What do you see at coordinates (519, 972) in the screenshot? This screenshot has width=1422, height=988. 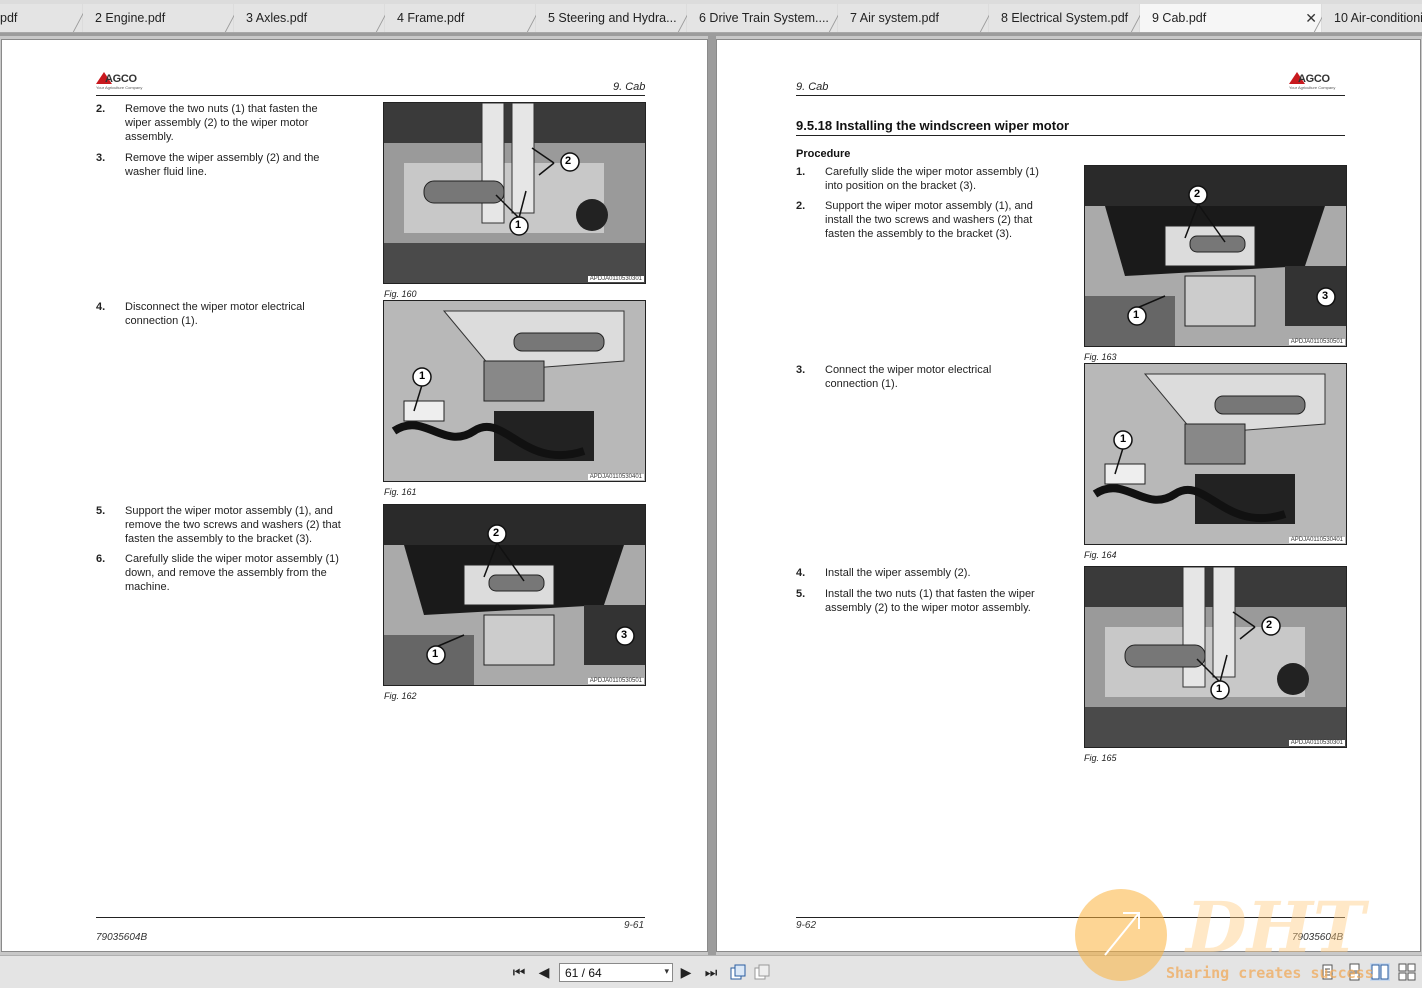 I see `first-page-button: ⏮` at bounding box center [519, 972].